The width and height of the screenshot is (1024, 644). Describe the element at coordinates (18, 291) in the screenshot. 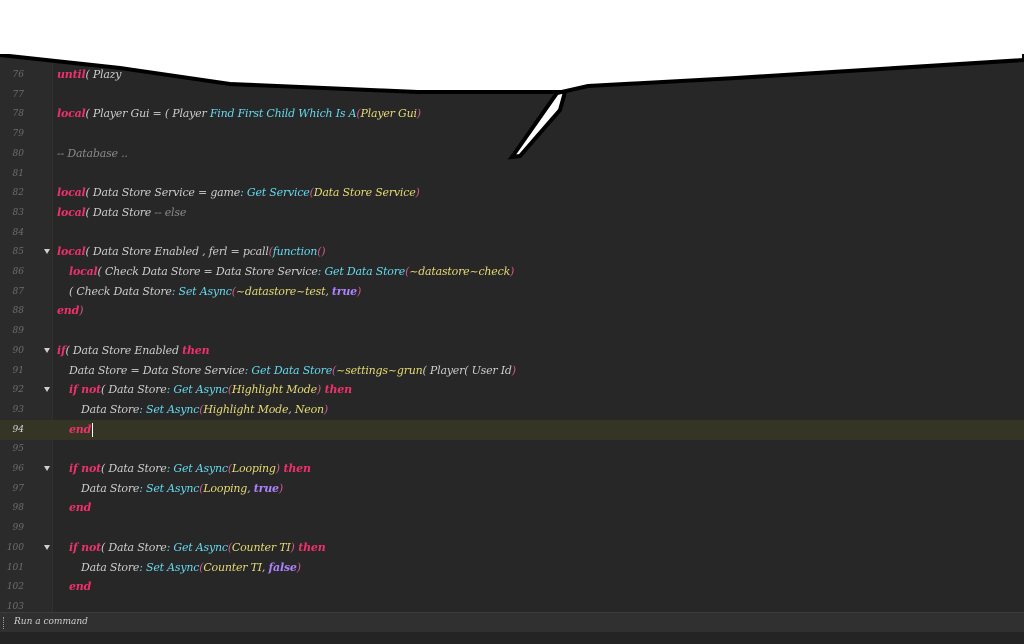

I see `line-number: 87` at that location.